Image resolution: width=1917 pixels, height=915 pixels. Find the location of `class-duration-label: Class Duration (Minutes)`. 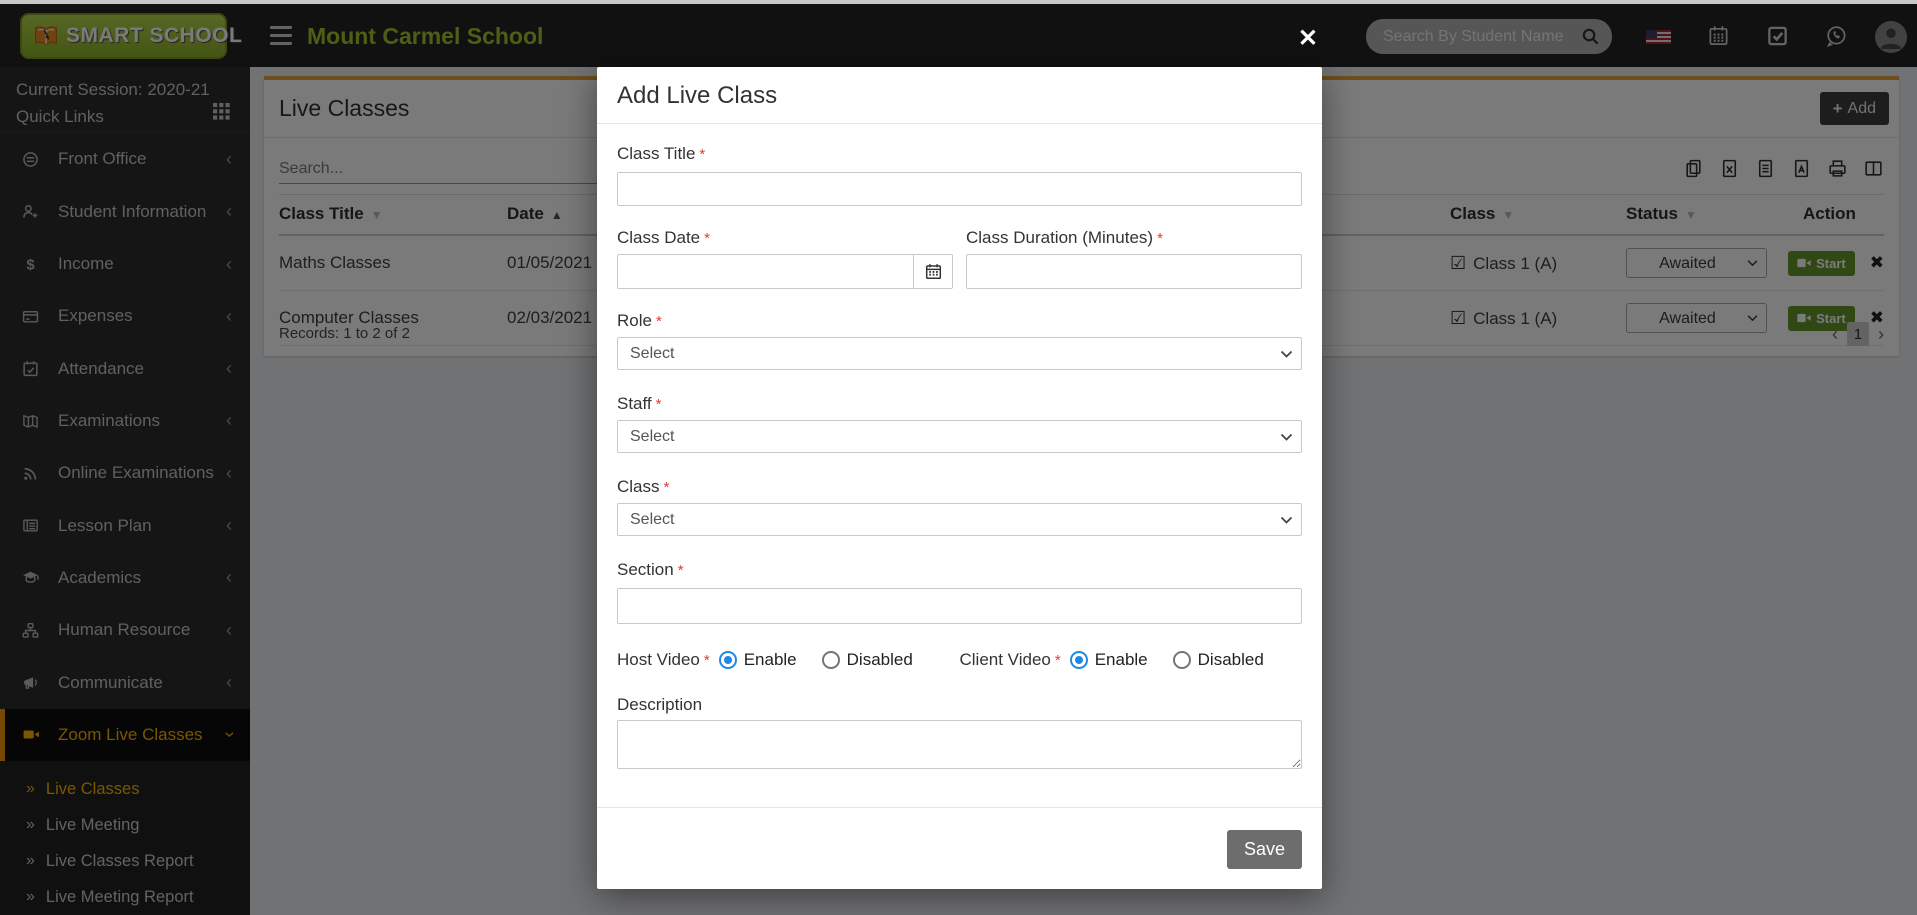

class-duration-label: Class Duration (Minutes) is located at coordinates (1060, 237).